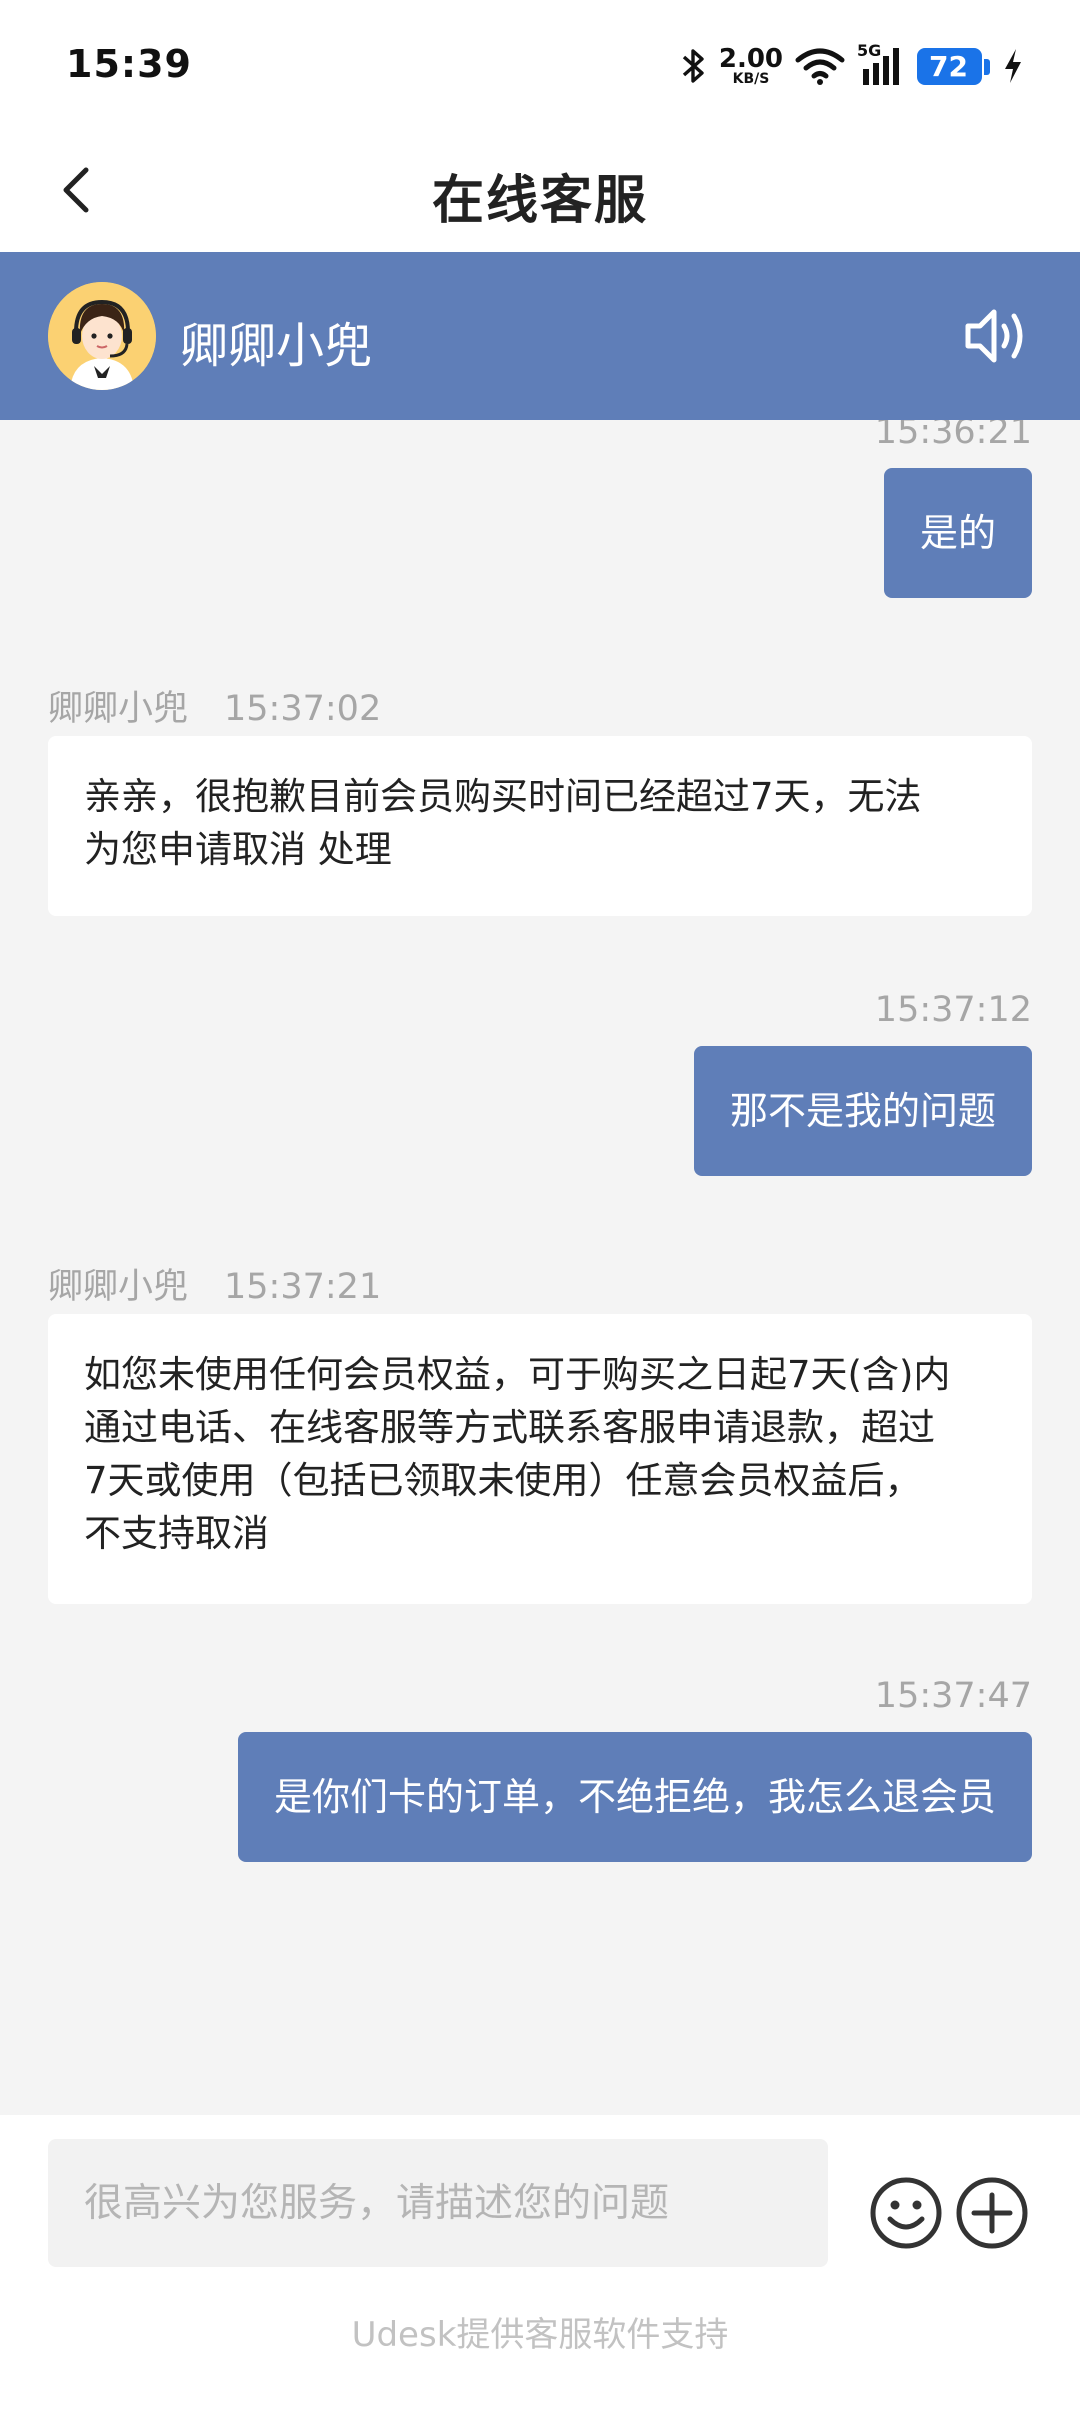 The width and height of the screenshot is (1080, 2412). What do you see at coordinates (102, 336) in the screenshot?
I see `agent-avatar-icon` at bounding box center [102, 336].